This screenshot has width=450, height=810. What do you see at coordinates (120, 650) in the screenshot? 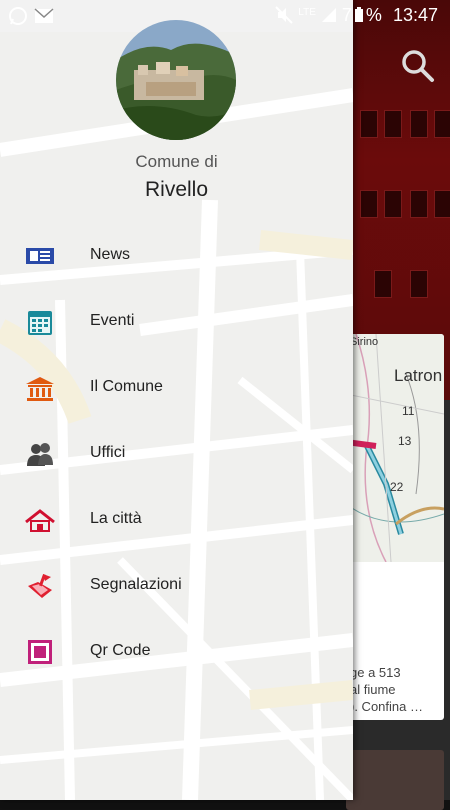
I see `menu-item-label: Qr Code` at bounding box center [120, 650].